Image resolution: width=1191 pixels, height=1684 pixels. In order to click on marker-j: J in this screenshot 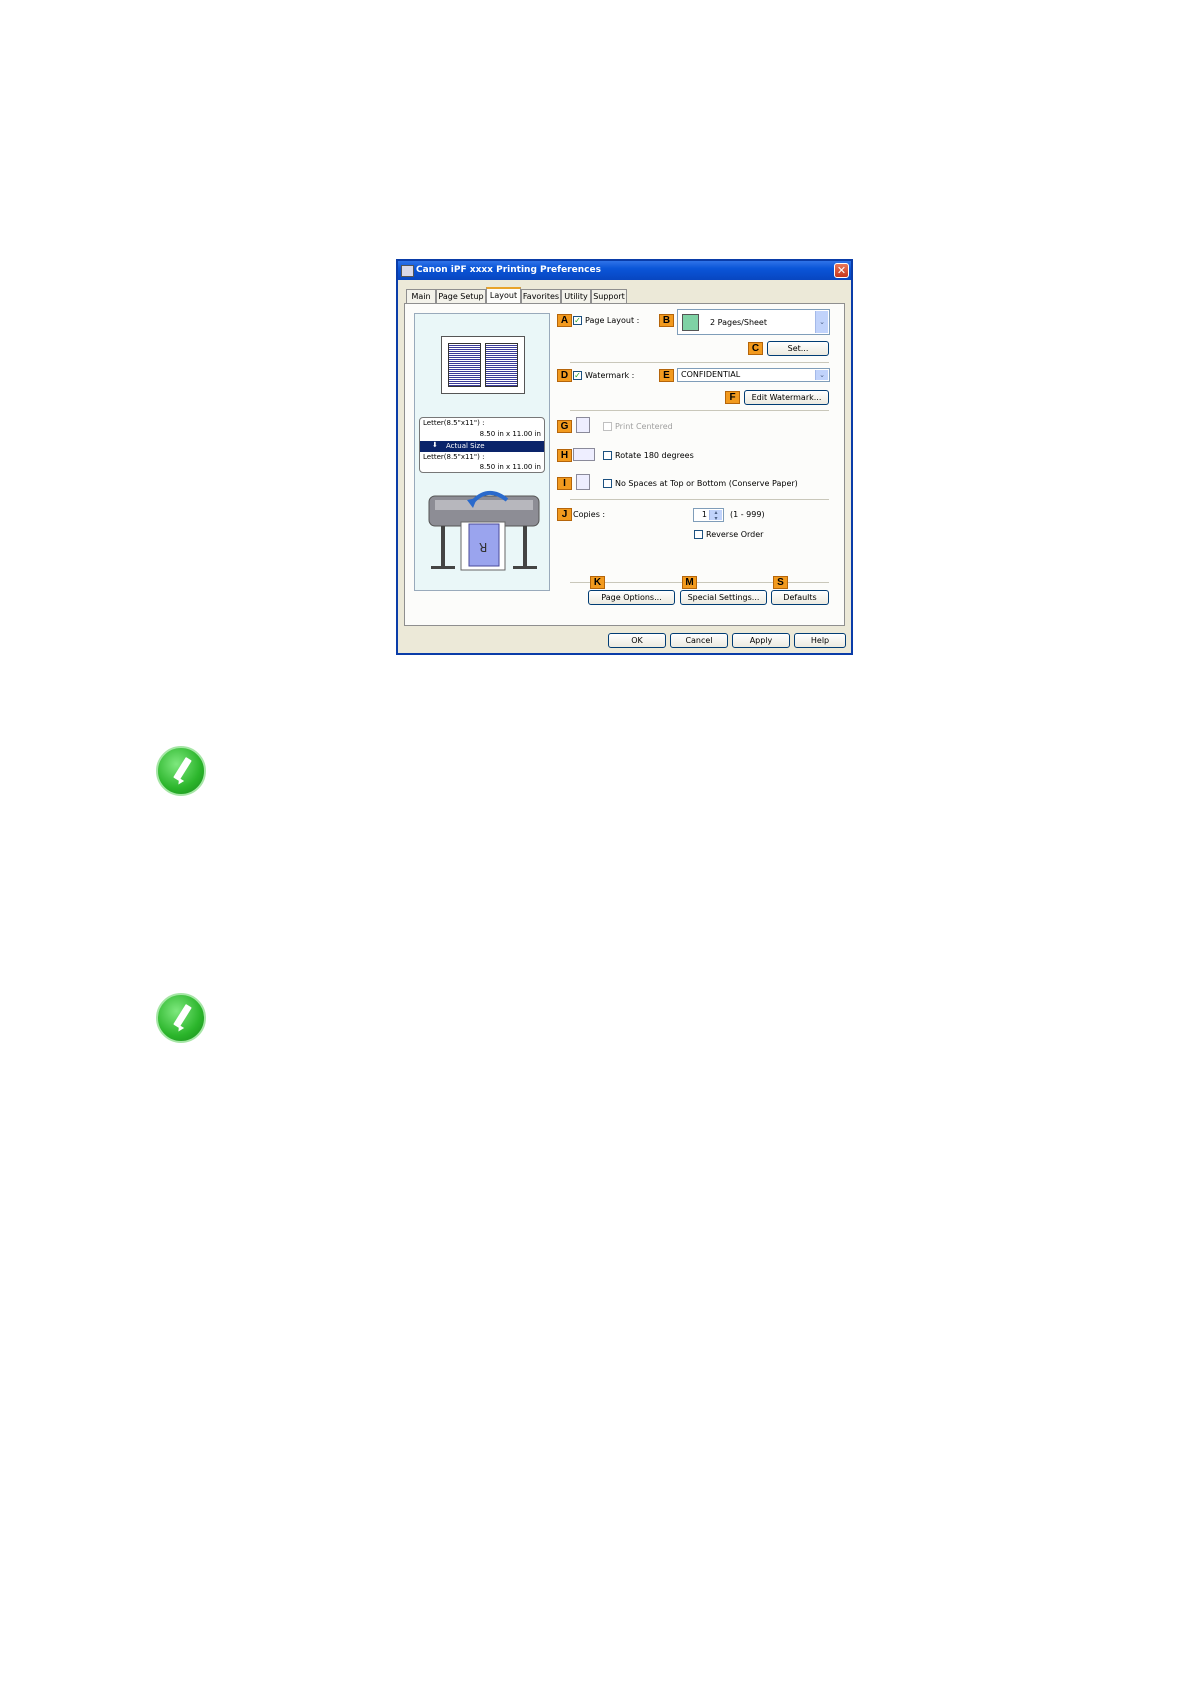, I will do `click(564, 514)`.